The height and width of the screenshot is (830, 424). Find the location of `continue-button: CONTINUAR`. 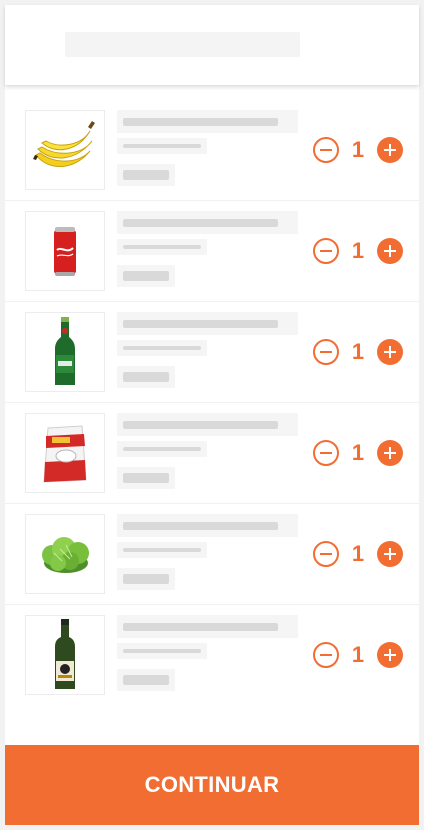

continue-button: CONTINUAR is located at coordinates (212, 785).